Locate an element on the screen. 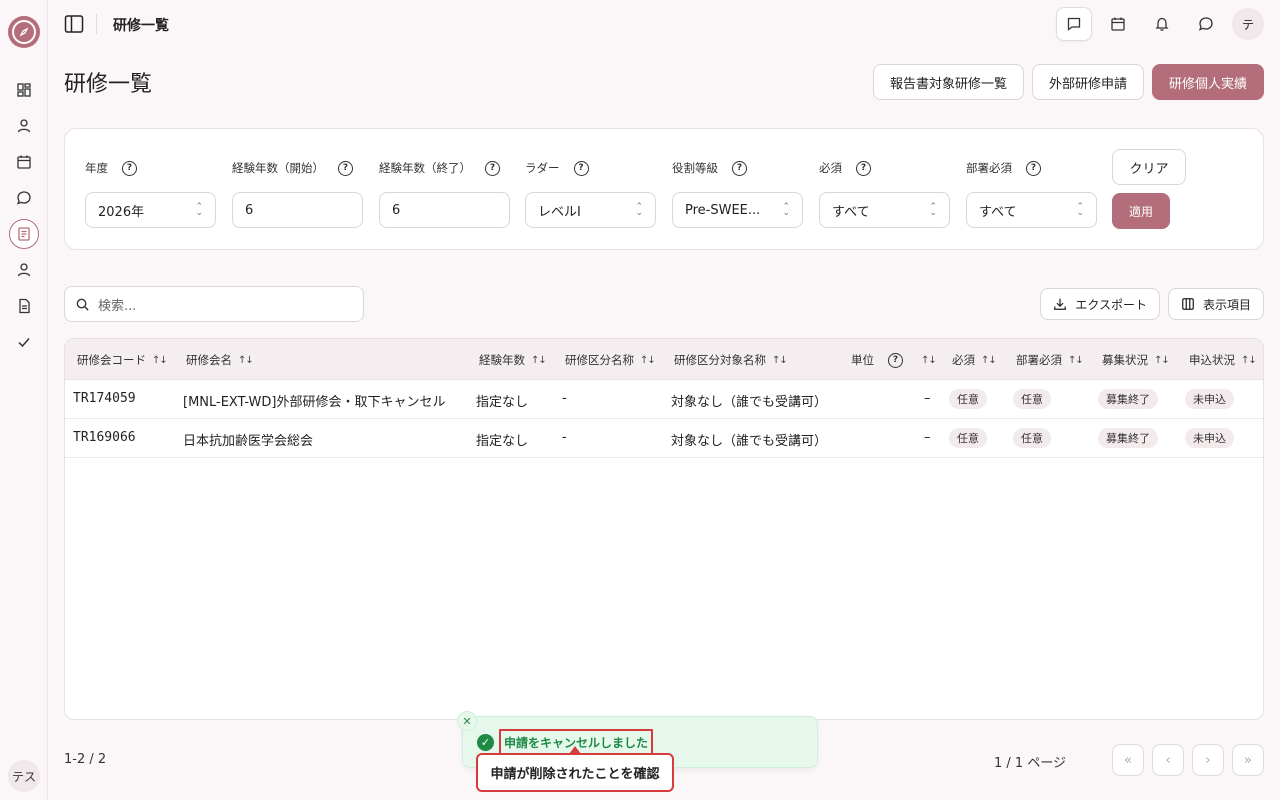 The image size is (1280, 800). bell-icon is located at coordinates (1162, 24).